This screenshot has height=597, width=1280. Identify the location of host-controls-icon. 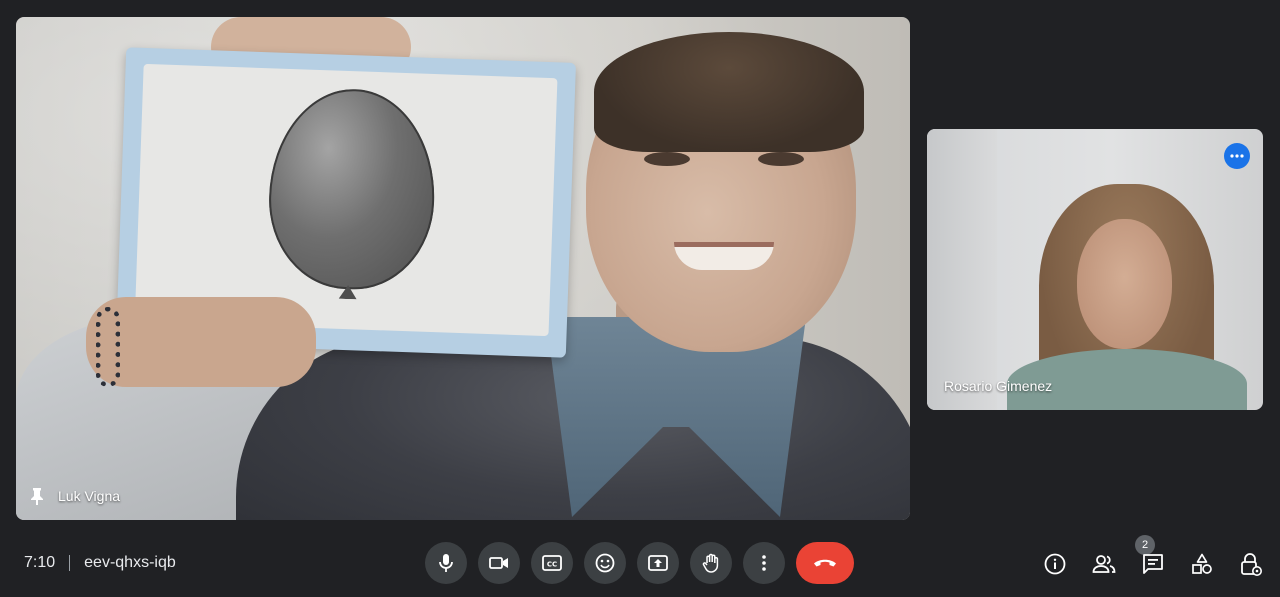
(1251, 564).